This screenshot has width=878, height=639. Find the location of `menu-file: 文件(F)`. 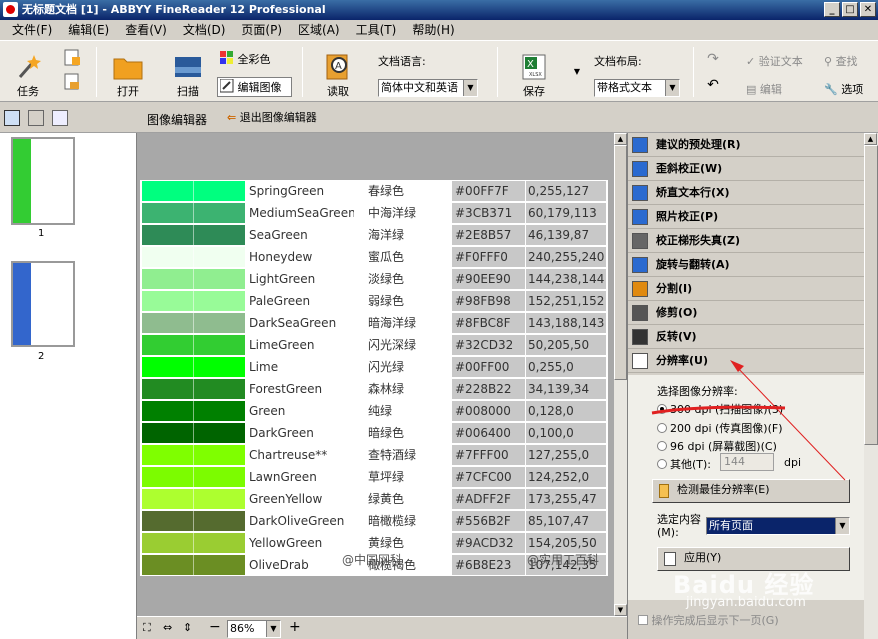

menu-file: 文件(F) is located at coordinates (32, 30).